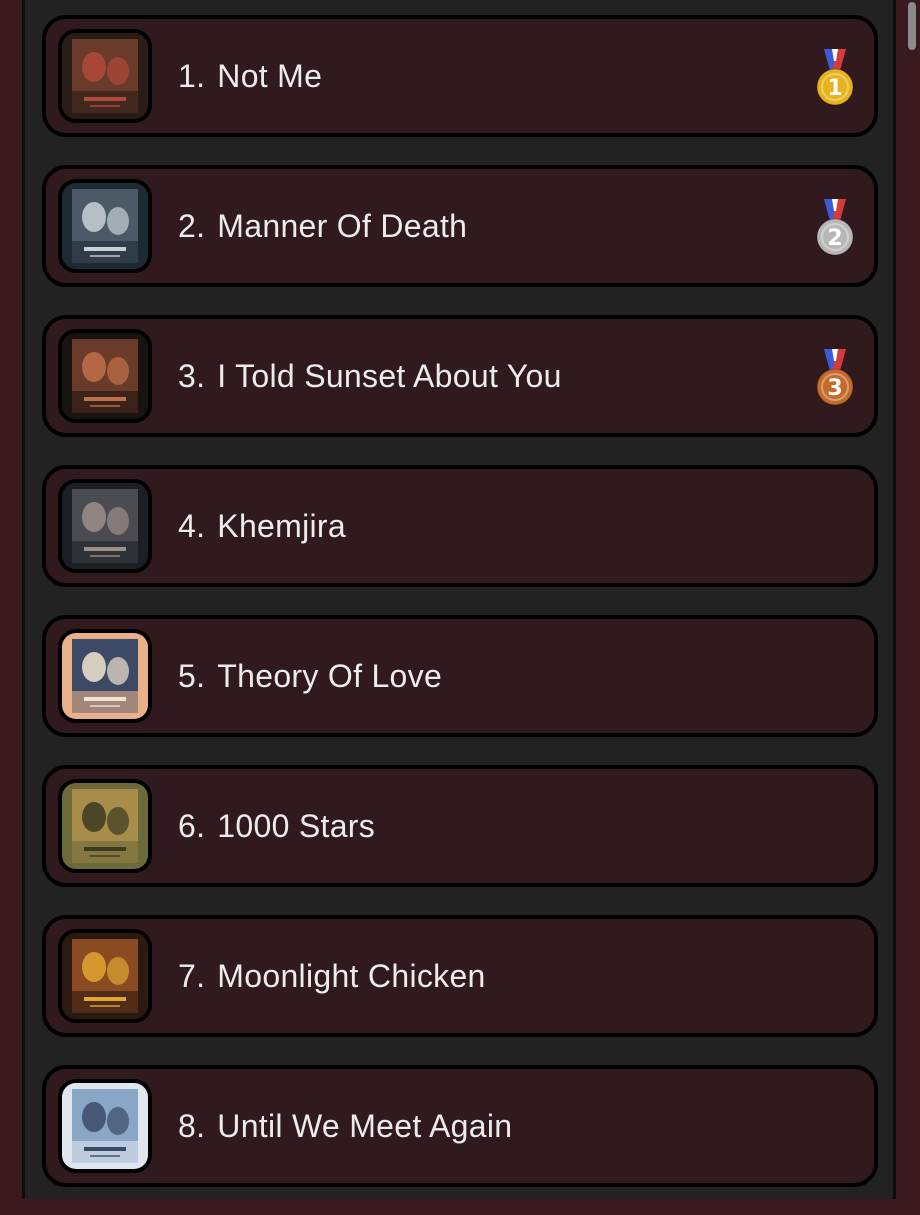  What do you see at coordinates (192, 676) in the screenshot?
I see `item-rank: 5.` at bounding box center [192, 676].